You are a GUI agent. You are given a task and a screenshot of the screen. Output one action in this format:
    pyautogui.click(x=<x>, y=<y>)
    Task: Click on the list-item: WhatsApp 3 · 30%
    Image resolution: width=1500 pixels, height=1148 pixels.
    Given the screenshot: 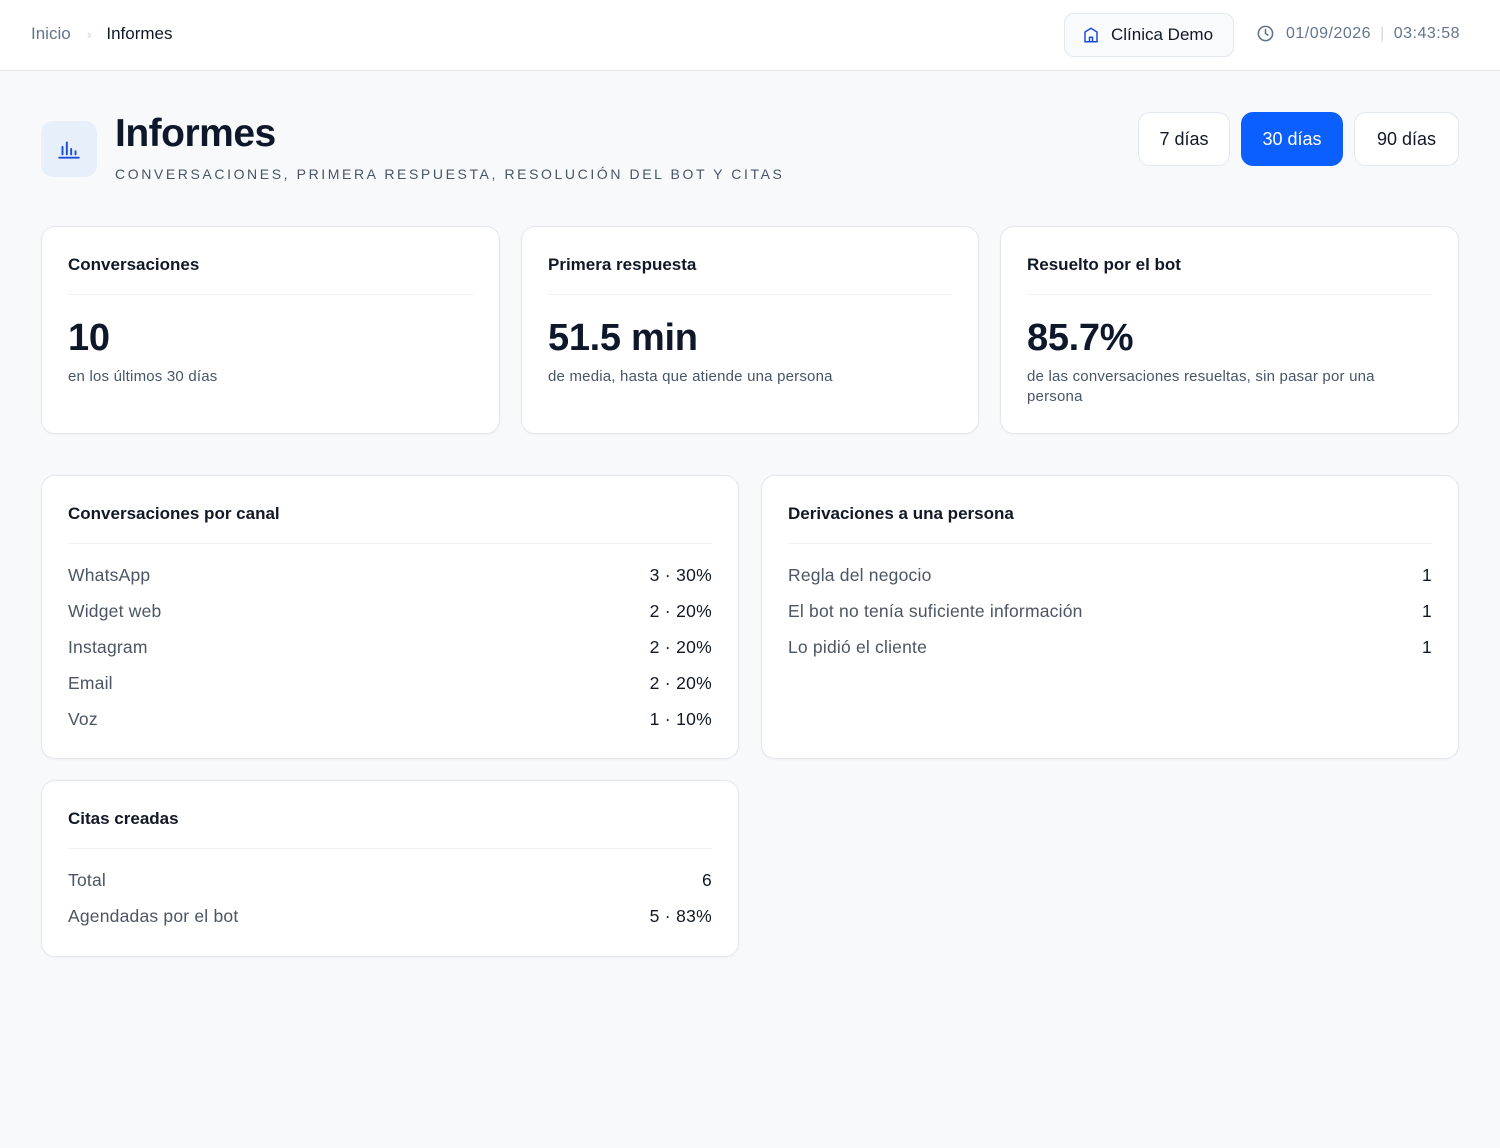 What is the action you would take?
    pyautogui.click(x=390, y=583)
    